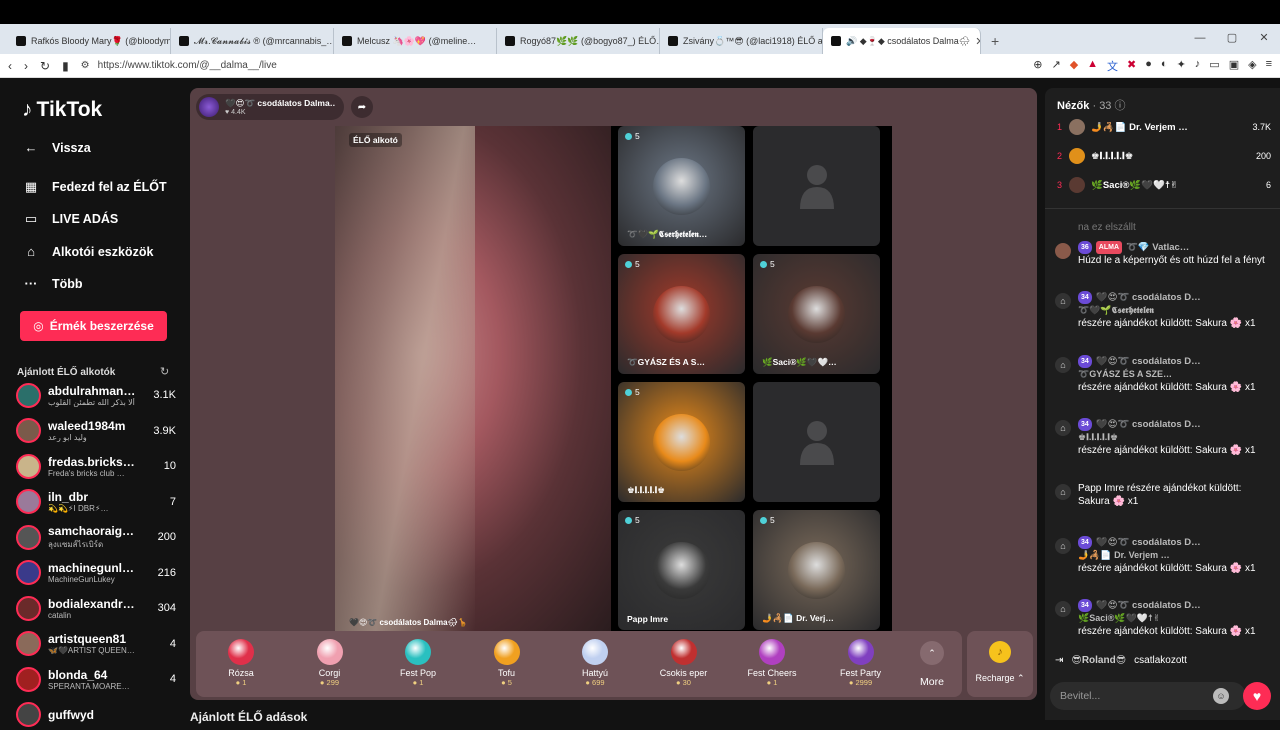  I want to click on translate-icon: 文, so click(1112, 66).